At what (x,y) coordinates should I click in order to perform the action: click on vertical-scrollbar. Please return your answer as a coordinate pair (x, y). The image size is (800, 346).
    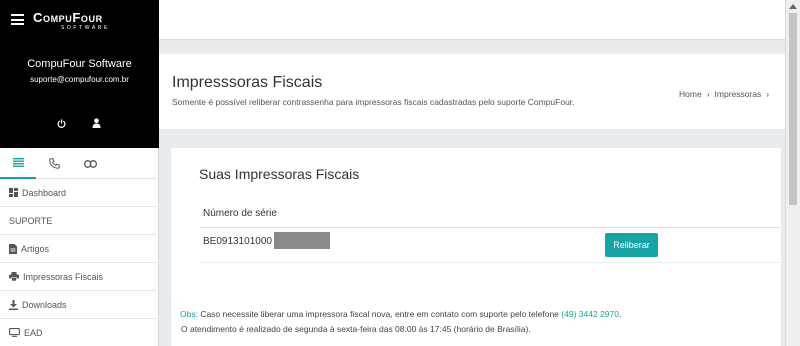
    Looking at the image, I should click on (792, 173).